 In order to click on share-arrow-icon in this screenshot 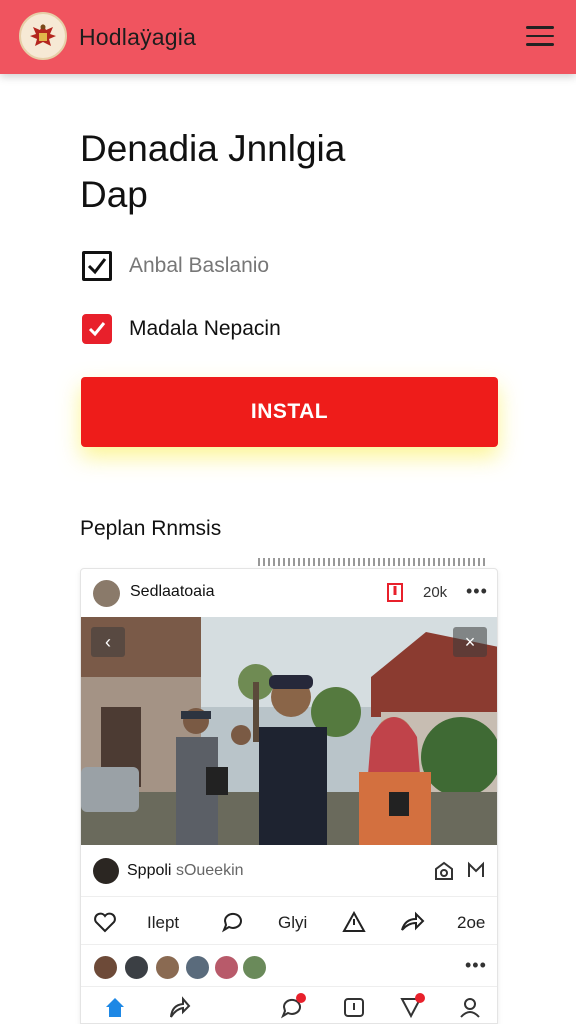, I will do `click(412, 924)`.